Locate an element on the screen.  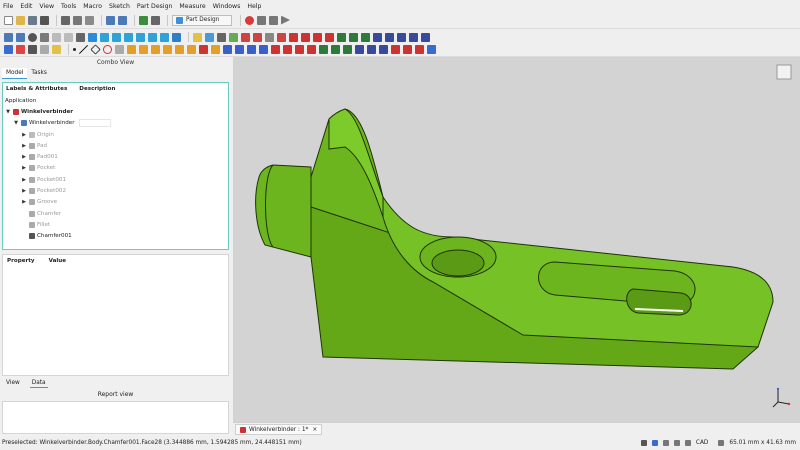
additive-loft-icon is located at coordinates (155, 49).